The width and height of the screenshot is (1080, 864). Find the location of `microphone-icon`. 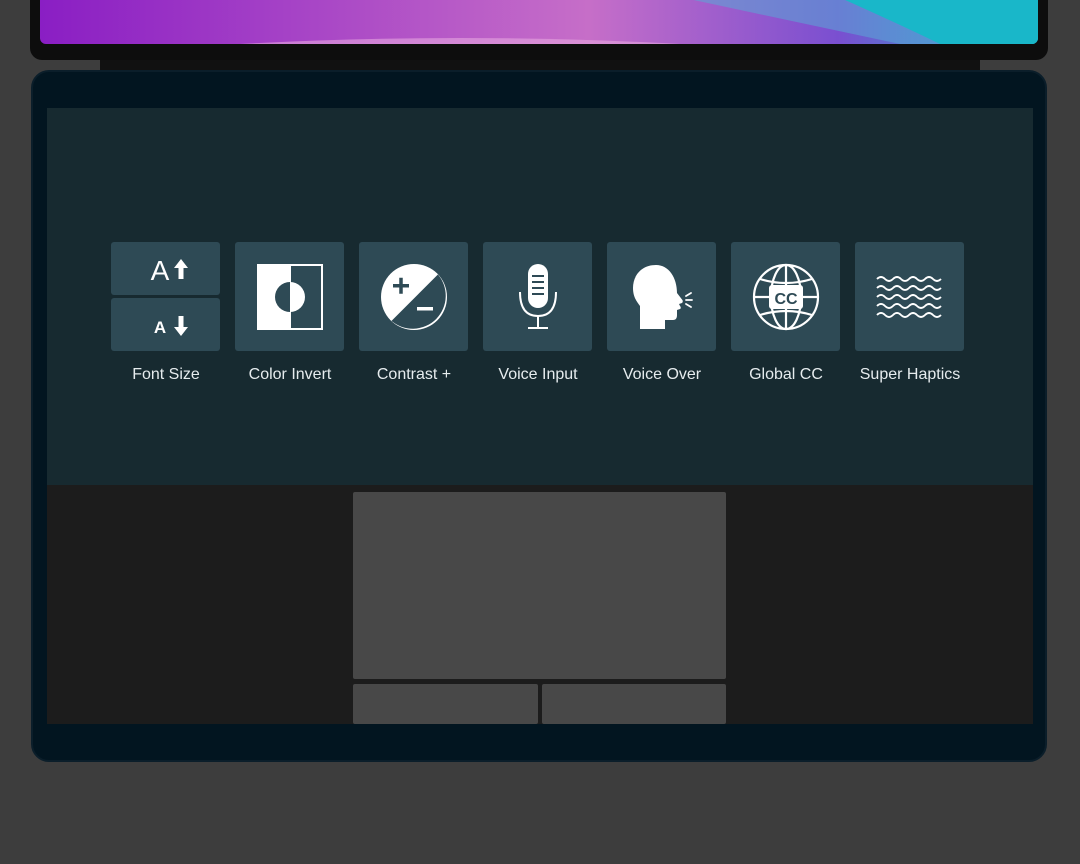

microphone-icon is located at coordinates (537, 296).